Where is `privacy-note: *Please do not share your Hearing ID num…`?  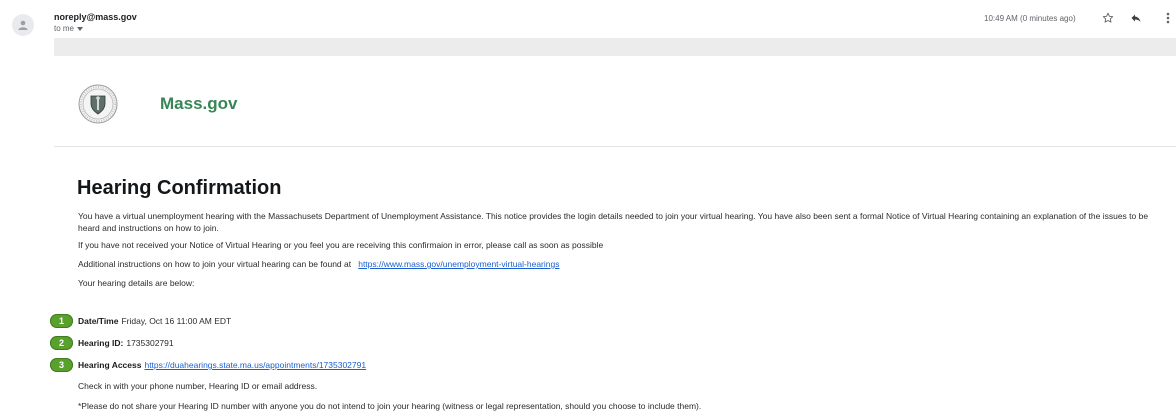 privacy-note: *Please do not share your Hearing ID num… is located at coordinates (390, 406).